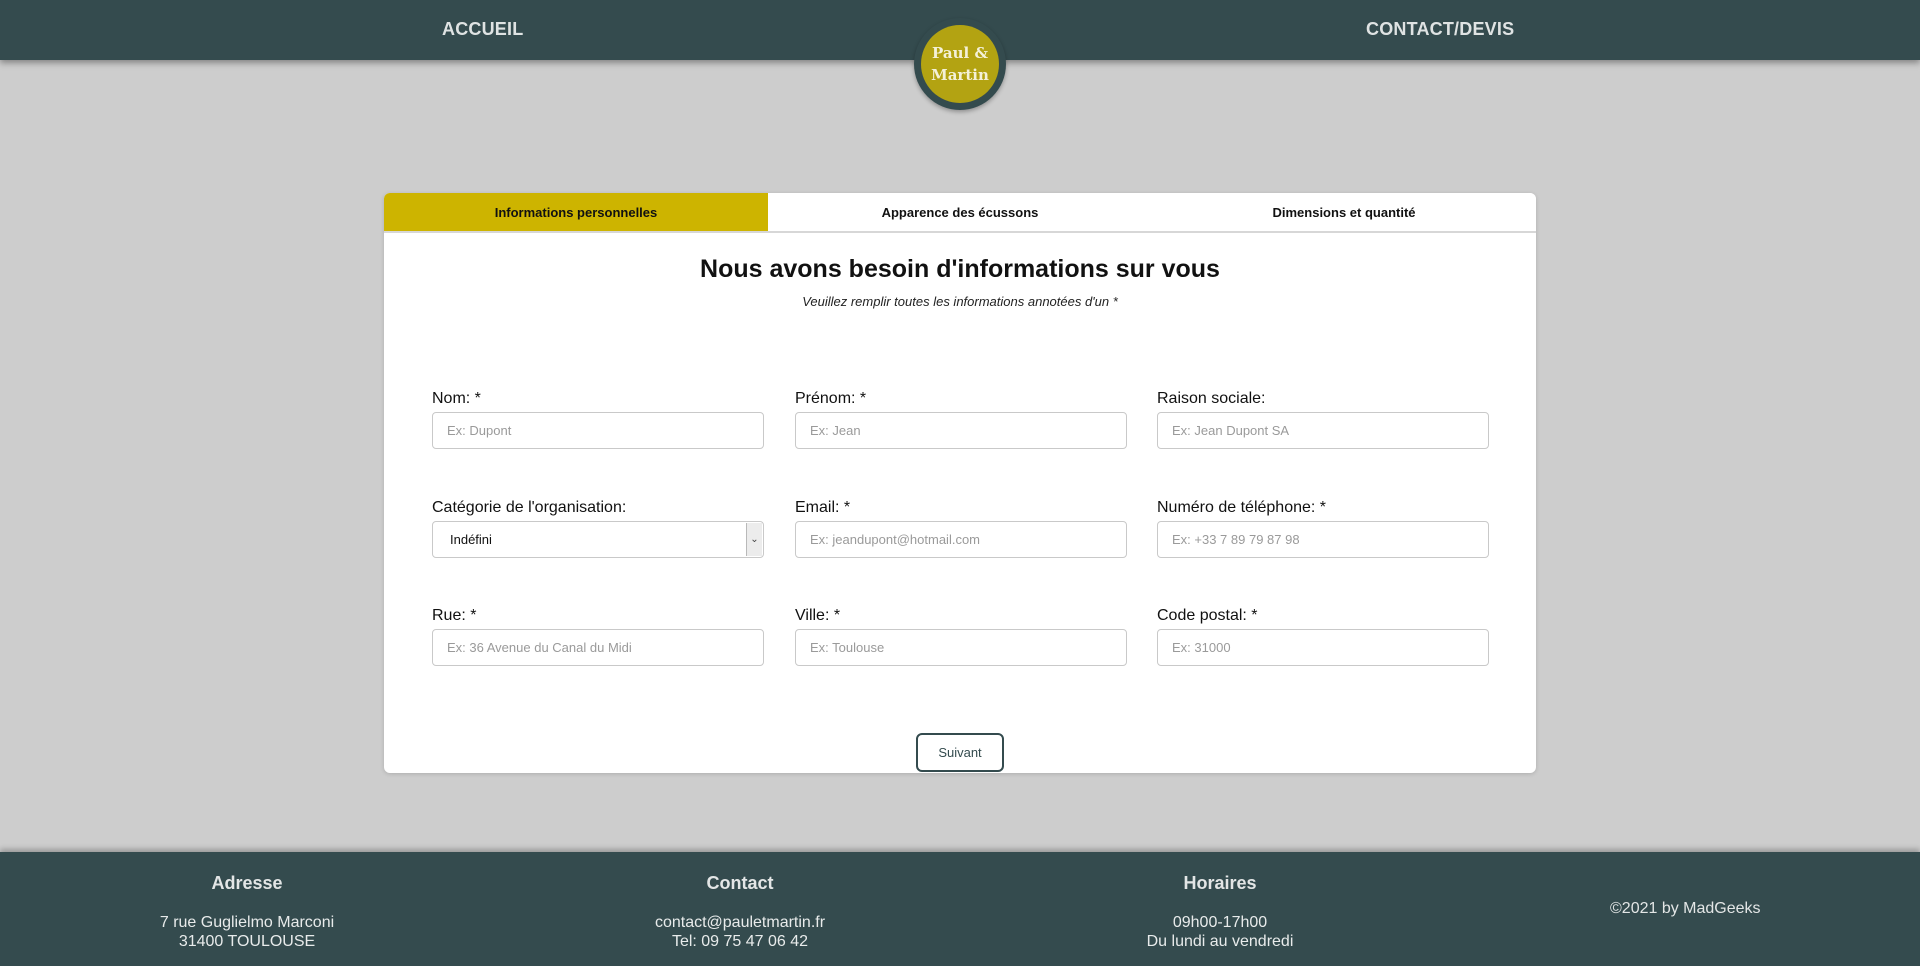 This screenshot has width=1920, height=966. What do you see at coordinates (740, 883) in the screenshot?
I see `footer-contact-title: Contact` at bounding box center [740, 883].